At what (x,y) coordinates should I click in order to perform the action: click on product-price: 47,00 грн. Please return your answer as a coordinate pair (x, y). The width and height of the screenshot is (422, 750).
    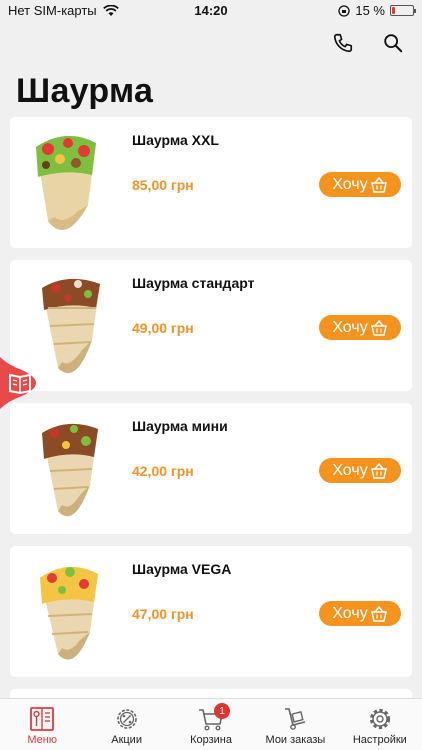
    Looking at the image, I should click on (163, 614).